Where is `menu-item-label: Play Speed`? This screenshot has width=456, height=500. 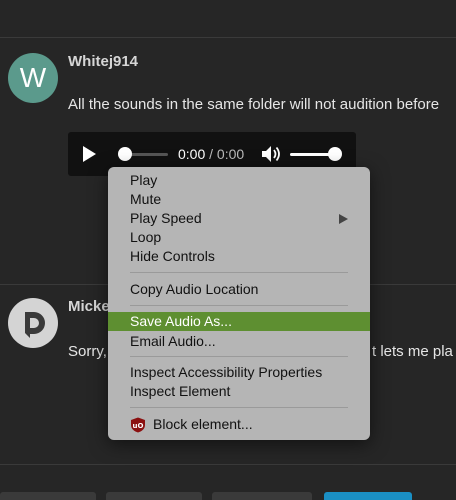
menu-item-label: Play Speed is located at coordinates (166, 218).